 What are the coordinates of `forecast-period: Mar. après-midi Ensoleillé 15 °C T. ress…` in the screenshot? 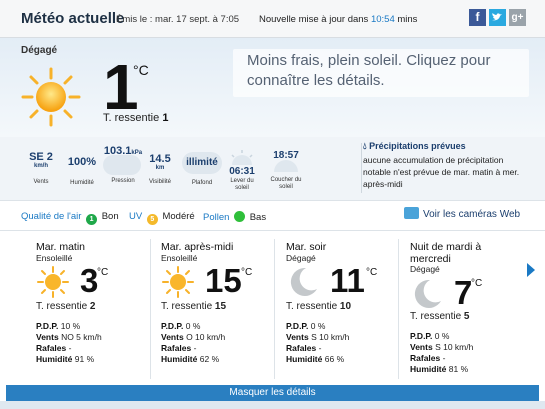 It's located at (223, 306).